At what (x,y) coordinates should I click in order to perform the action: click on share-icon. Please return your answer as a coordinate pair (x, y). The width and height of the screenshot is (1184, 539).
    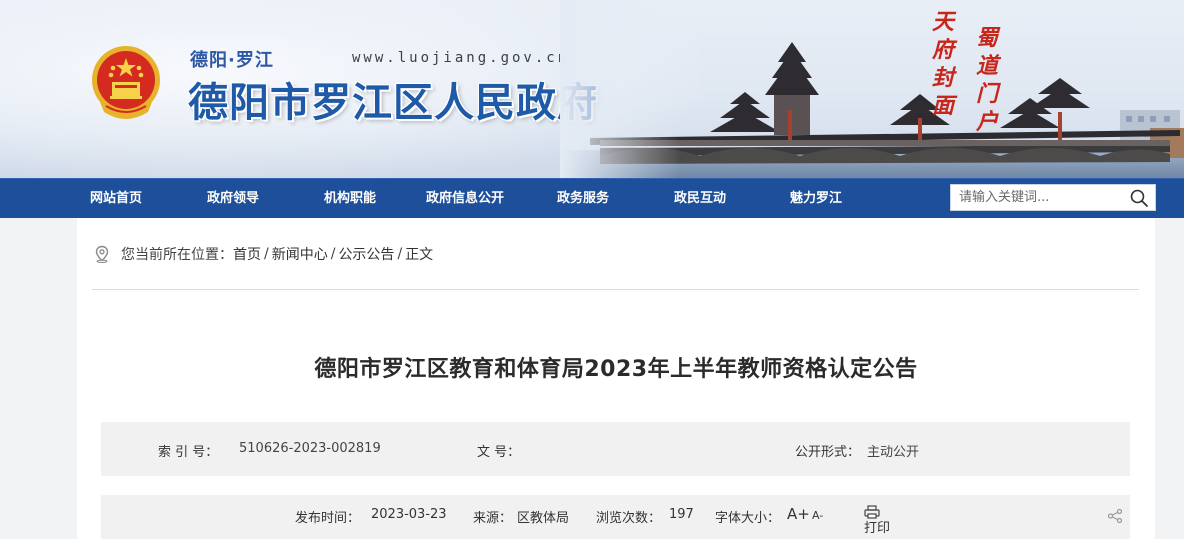
    Looking at the image, I should click on (1115, 516).